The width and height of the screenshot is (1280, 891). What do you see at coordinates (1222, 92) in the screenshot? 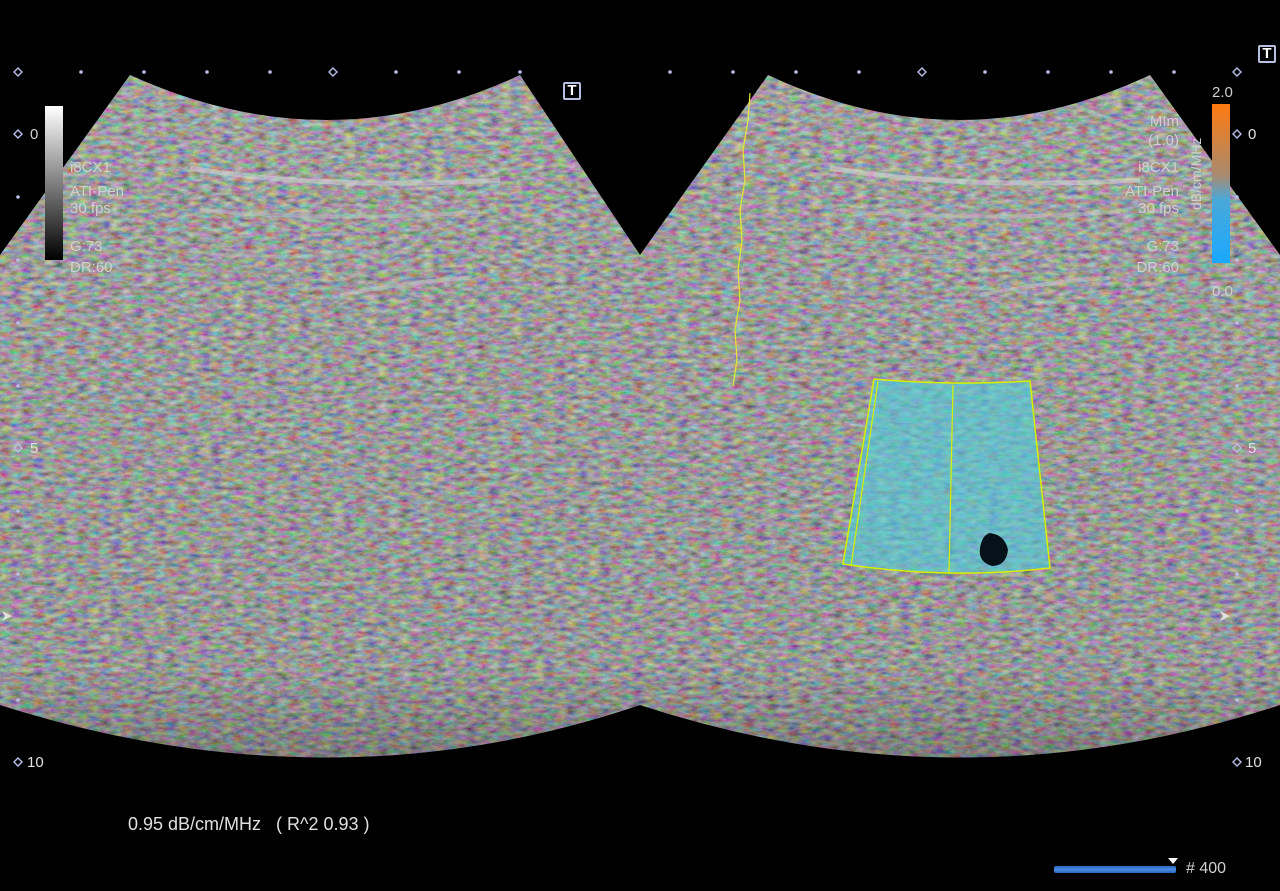
I see `colorbar-max-label: 2.0` at bounding box center [1222, 92].